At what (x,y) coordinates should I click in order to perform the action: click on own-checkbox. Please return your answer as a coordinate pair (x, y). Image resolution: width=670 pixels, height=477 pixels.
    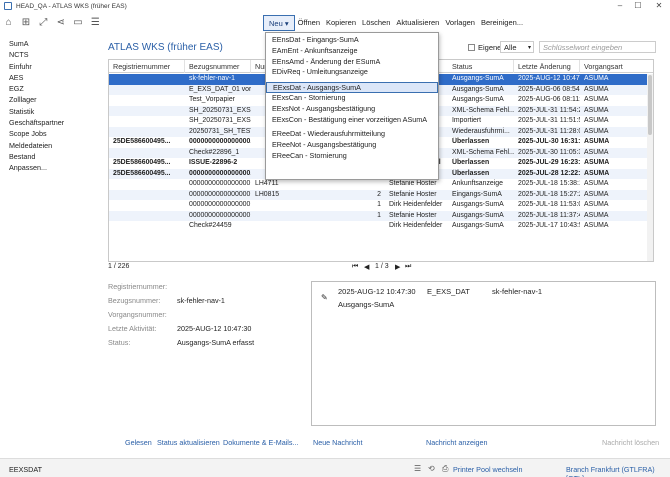
    Looking at the image, I should click on (471, 47).